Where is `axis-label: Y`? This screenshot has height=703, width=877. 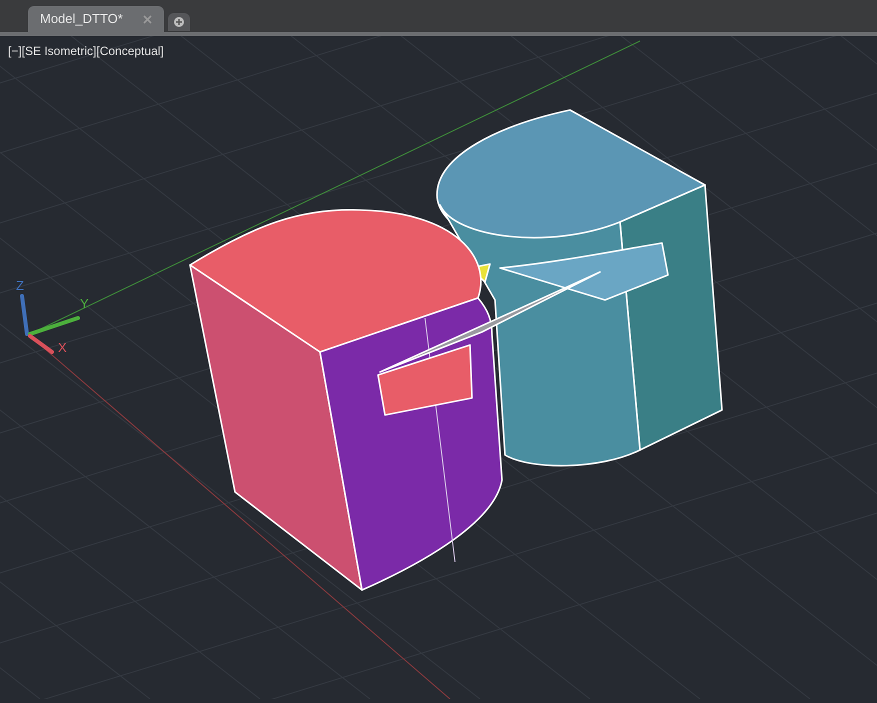 axis-label: Y is located at coordinates (84, 303).